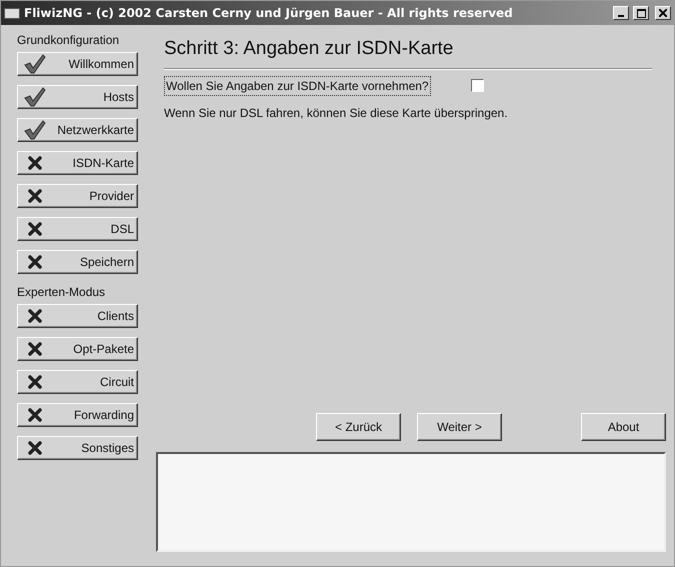 Image resolution: width=675 pixels, height=567 pixels. I want to click on checkbox-label: Wollen Sie Angaben zur ISDN-Karte vornehmen?, so click(297, 86).